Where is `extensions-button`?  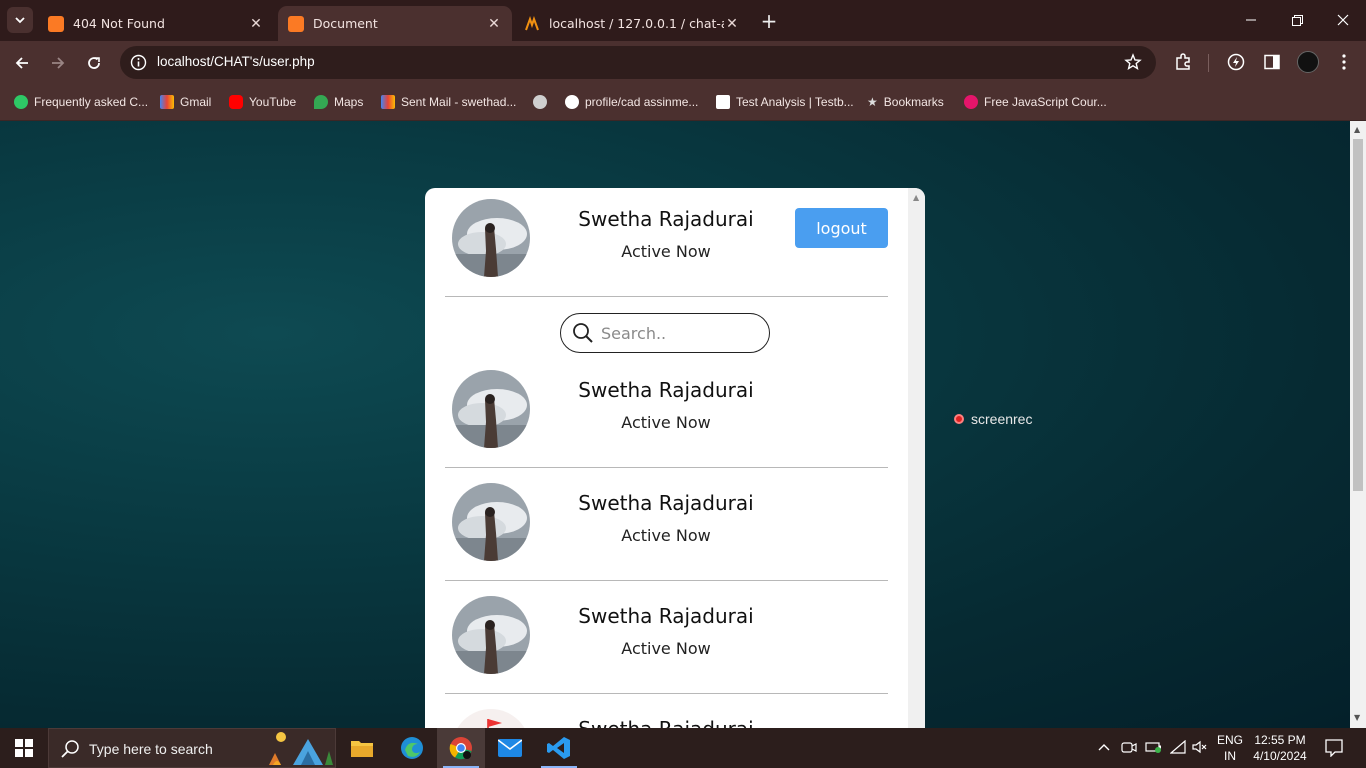
extensions-button is located at coordinates (1183, 62).